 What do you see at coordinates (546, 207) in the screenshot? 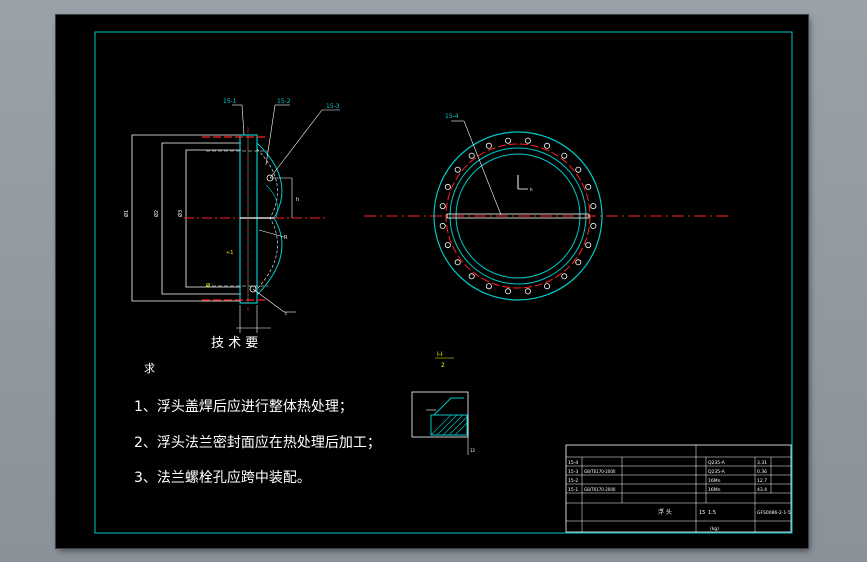
I see `flange-plan-view: h 15-4` at bounding box center [546, 207].